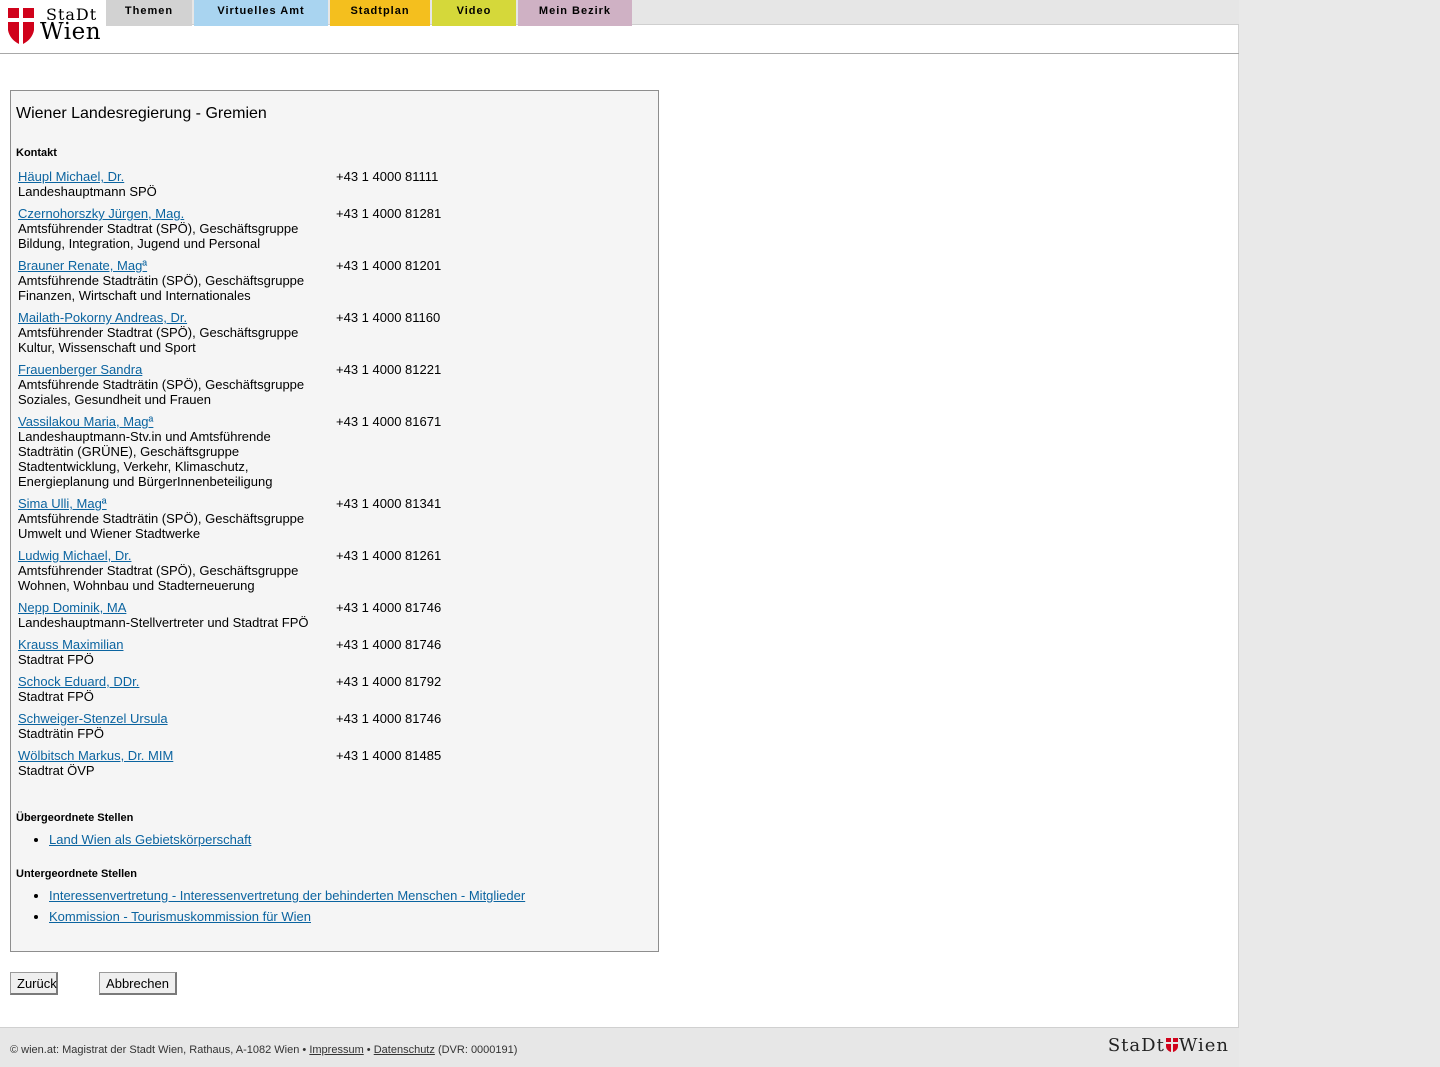 Image resolution: width=1440 pixels, height=1067 pixels. I want to click on contact-name-link: Brauner Renate, Magª, so click(82, 265).